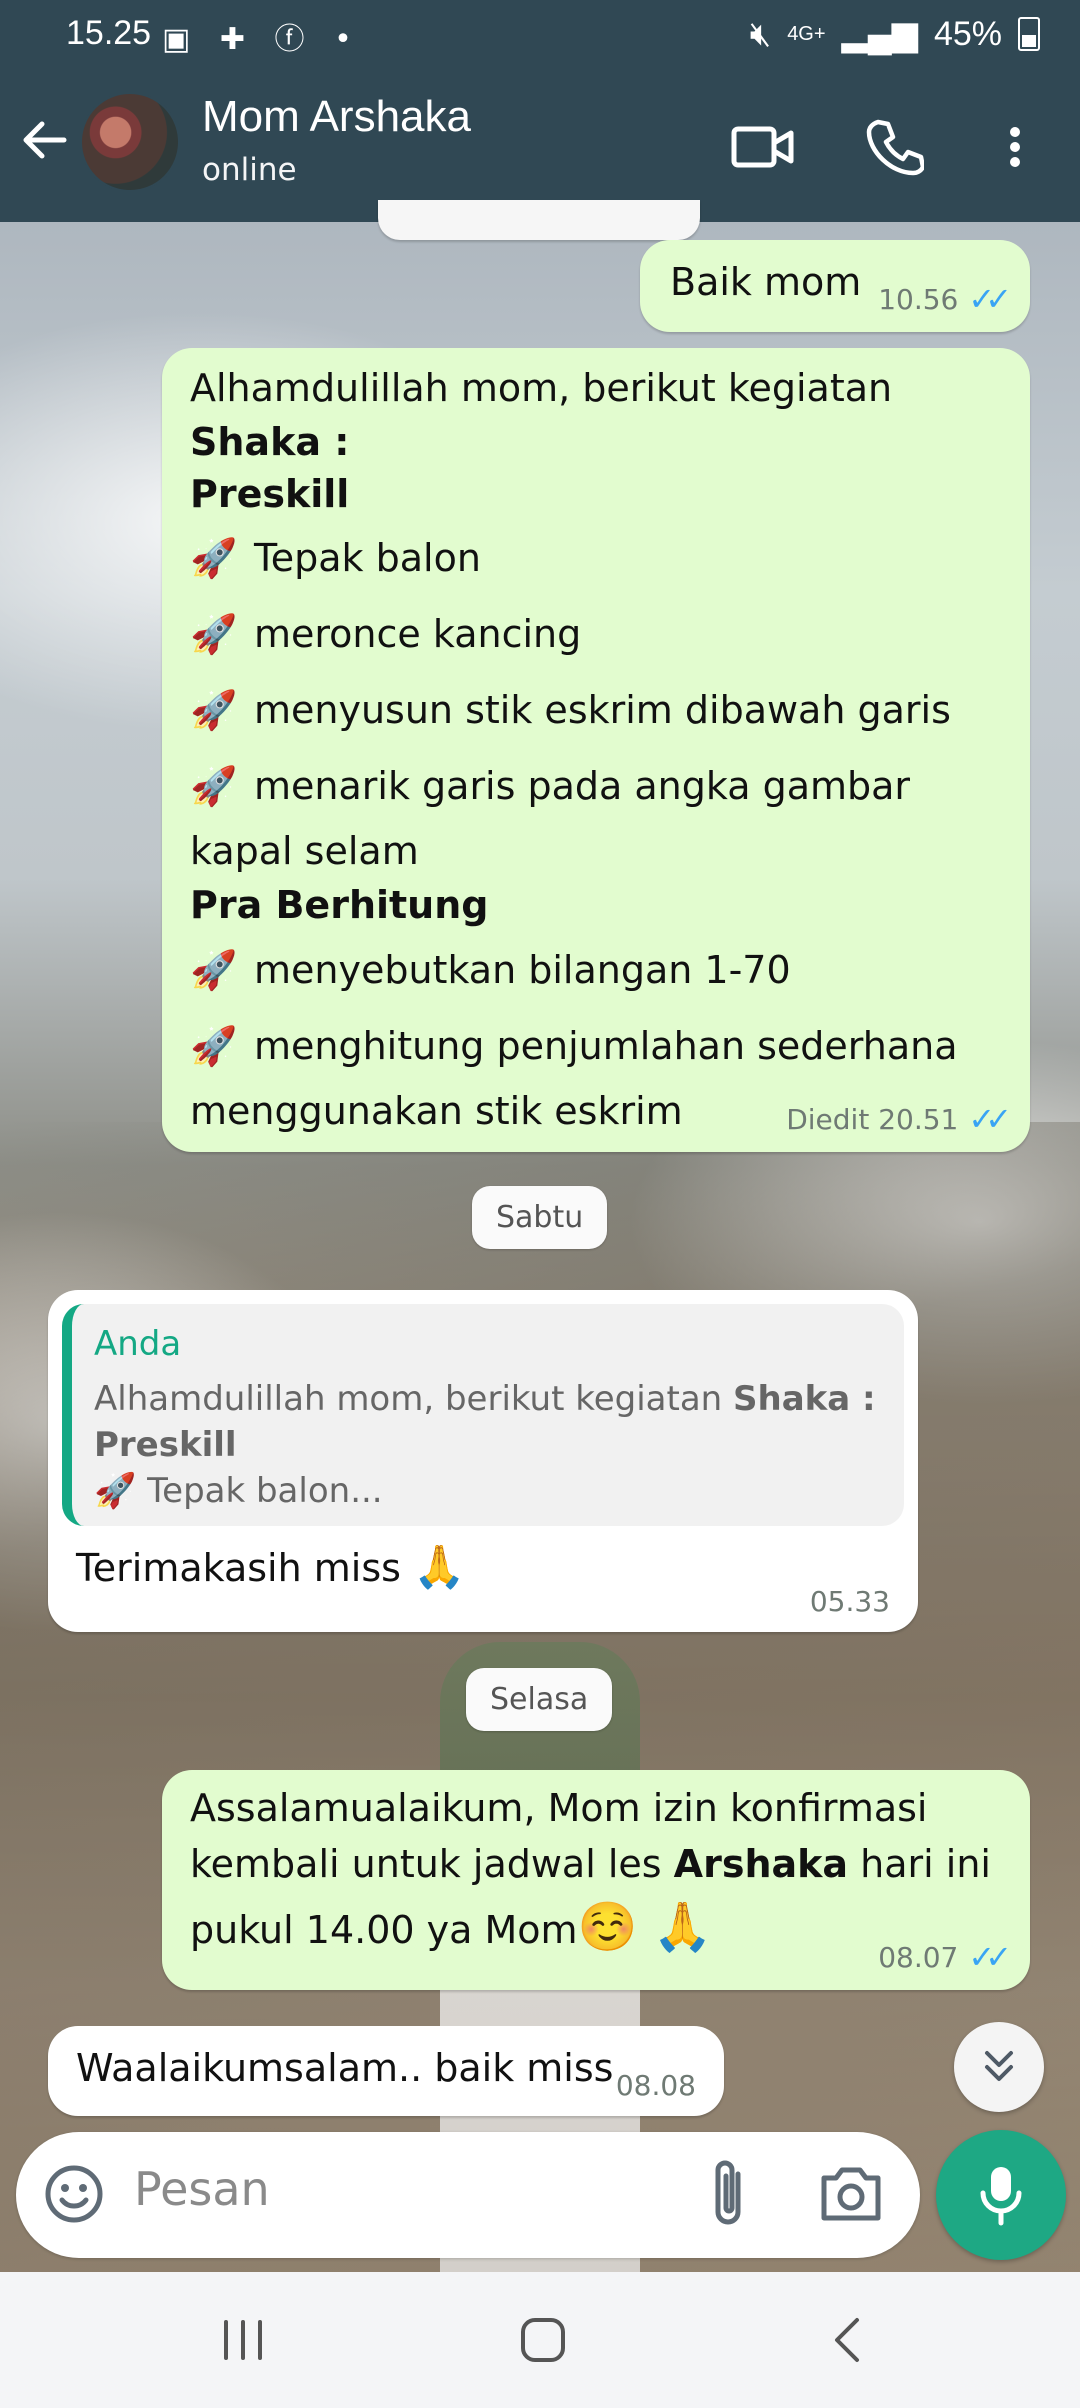 The height and width of the screenshot is (2408, 1080). Describe the element at coordinates (138, 1344) in the screenshot. I see `quoted-sender: Anda` at that location.